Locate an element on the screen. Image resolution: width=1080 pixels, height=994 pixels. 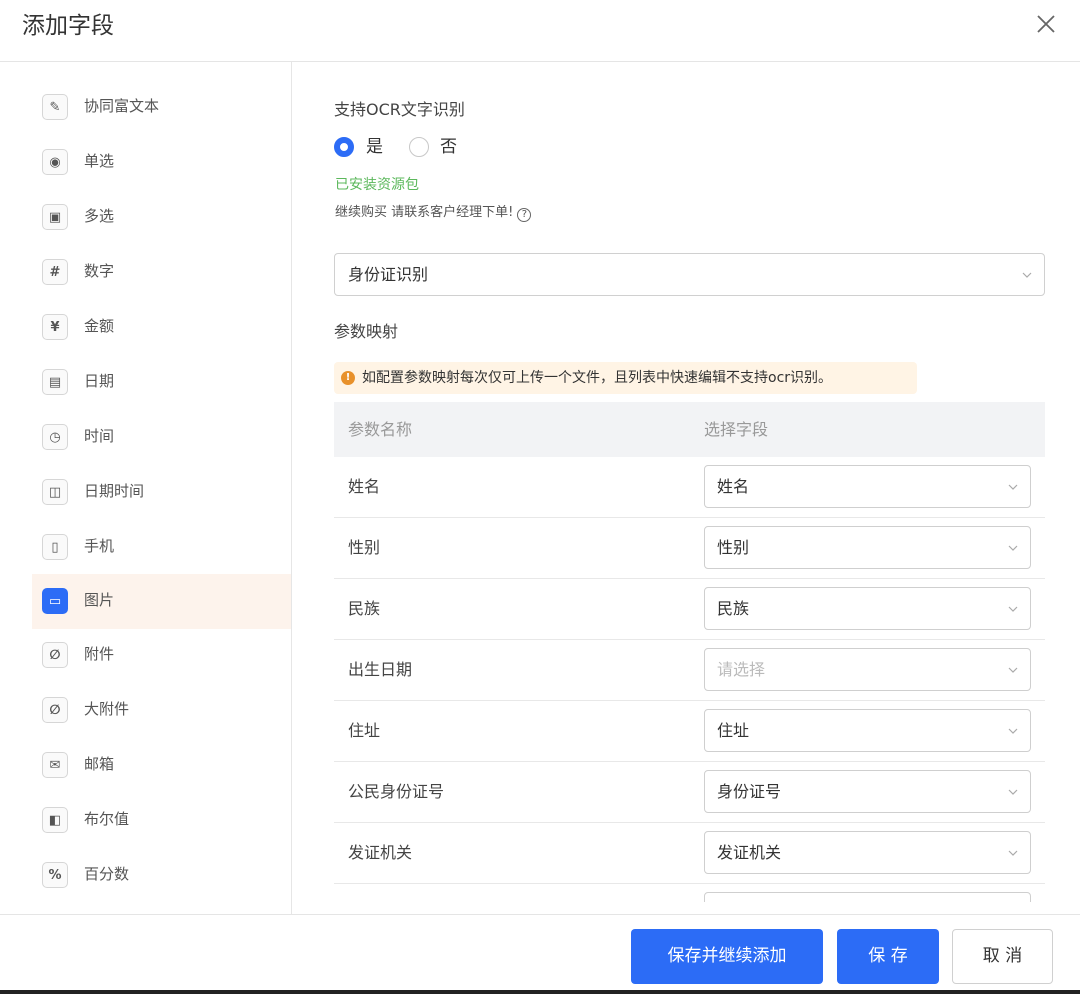
boolean-icon: ◧ is located at coordinates (55, 820).